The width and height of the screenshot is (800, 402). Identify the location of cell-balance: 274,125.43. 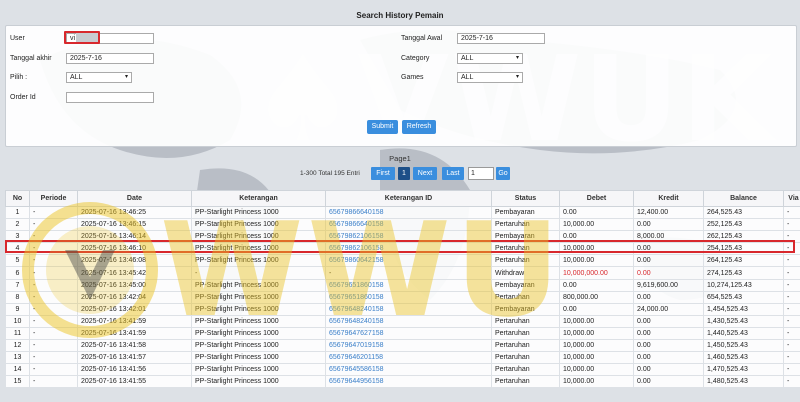
(743, 273).